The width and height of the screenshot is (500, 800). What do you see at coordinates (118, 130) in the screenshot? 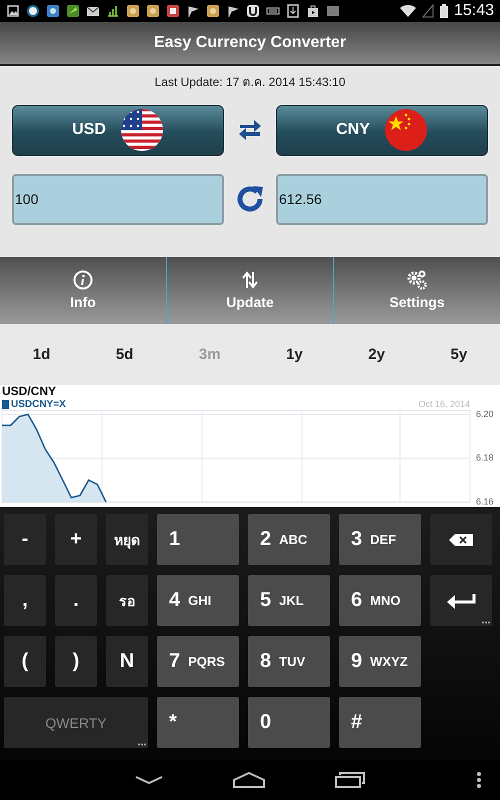
I see `from-currency-button: USD` at bounding box center [118, 130].